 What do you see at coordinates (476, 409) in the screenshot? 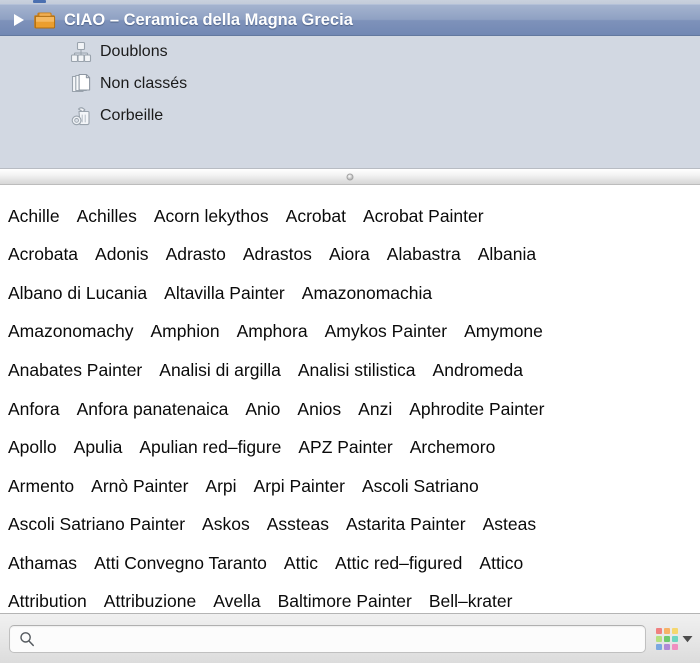
I see `tag-item: Aphrodite Painter` at bounding box center [476, 409].